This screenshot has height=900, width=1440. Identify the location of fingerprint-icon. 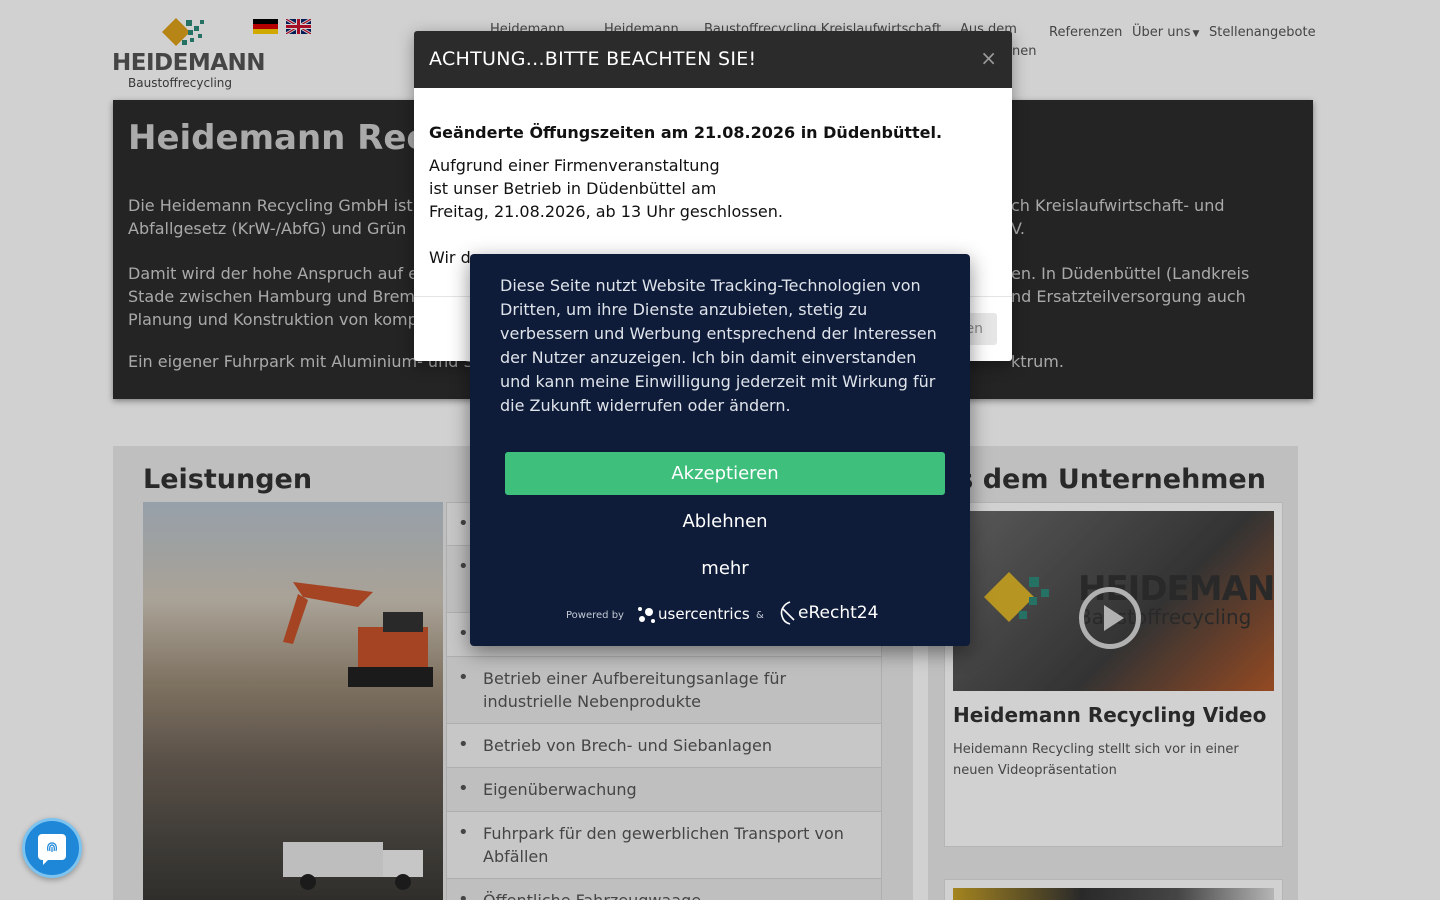
(52, 847).